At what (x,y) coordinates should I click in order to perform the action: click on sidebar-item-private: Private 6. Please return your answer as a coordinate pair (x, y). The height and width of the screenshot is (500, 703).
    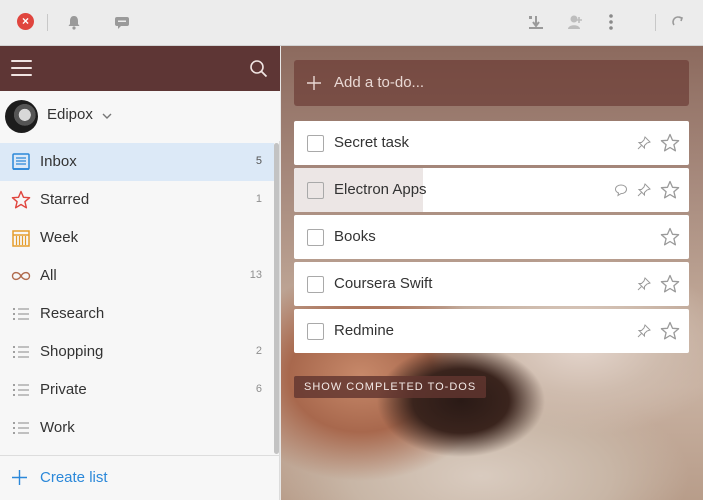
    Looking at the image, I should click on (137, 390).